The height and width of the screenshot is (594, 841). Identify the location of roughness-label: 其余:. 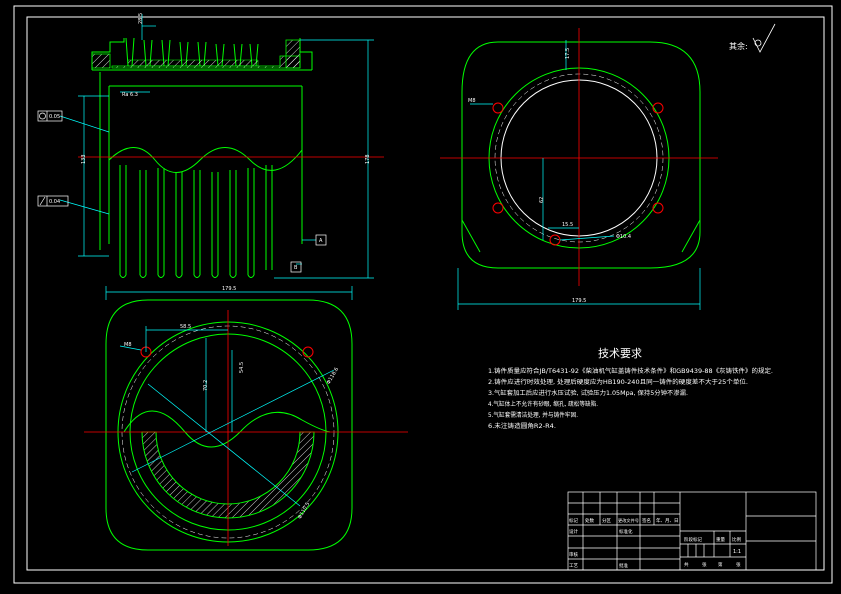
(738, 46).